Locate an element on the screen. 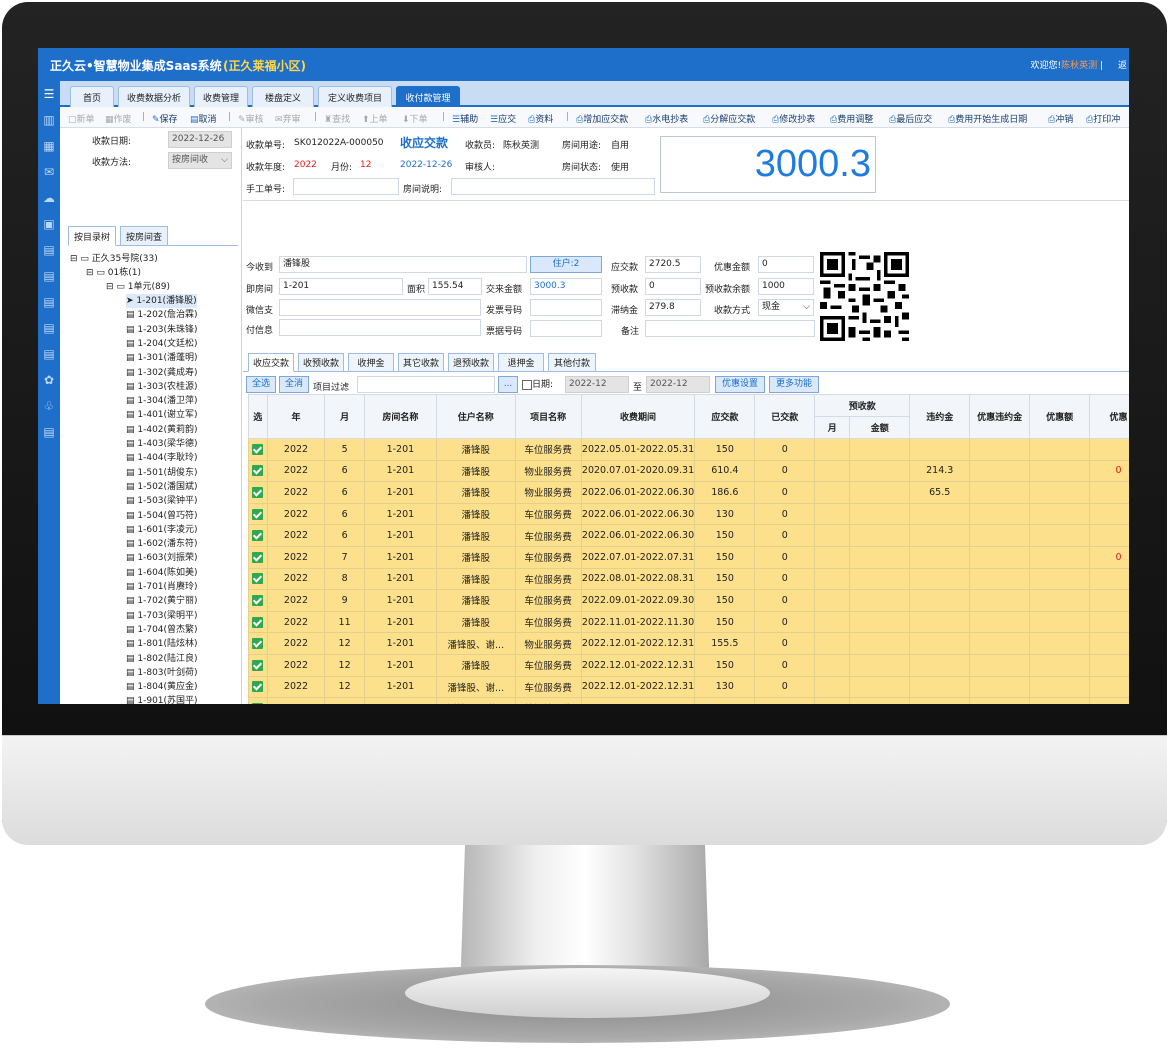 Image resolution: width=1169 pixels, height=1054 pixels. pay-method-select: 现金 ⌵ is located at coordinates (786, 307).